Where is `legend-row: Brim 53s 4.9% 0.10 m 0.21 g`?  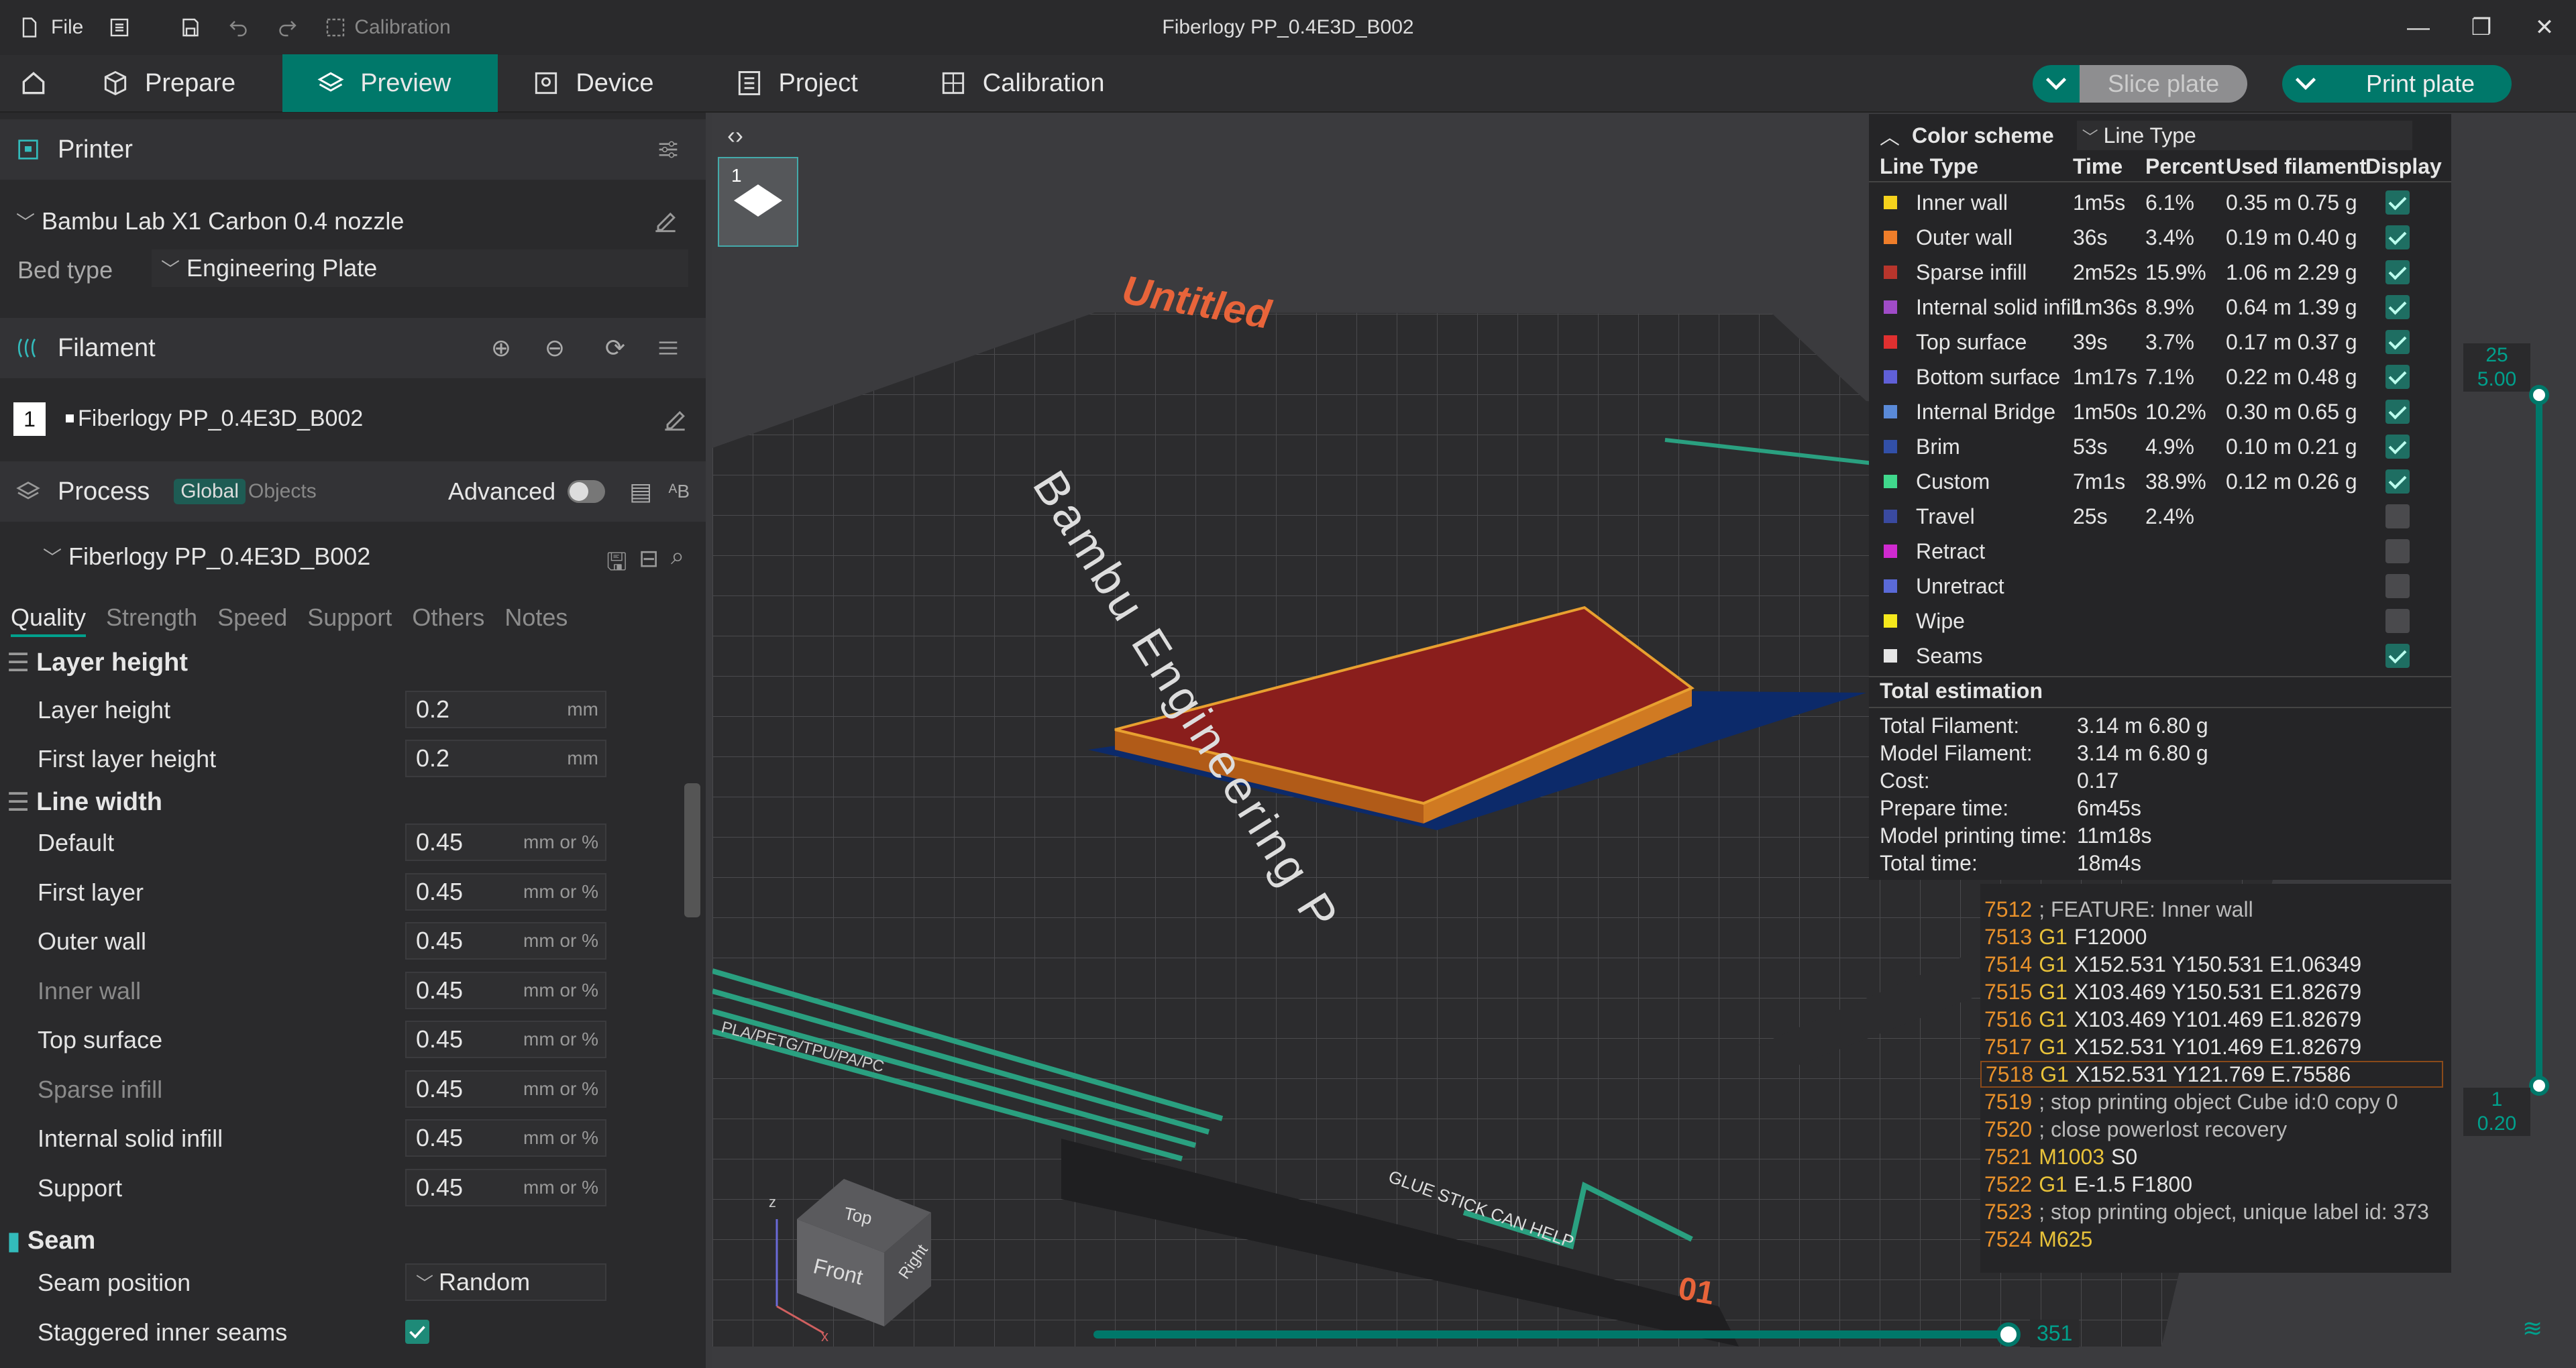
legend-row: Brim 53s 4.9% 0.10 m 0.21 g is located at coordinates (2160, 446).